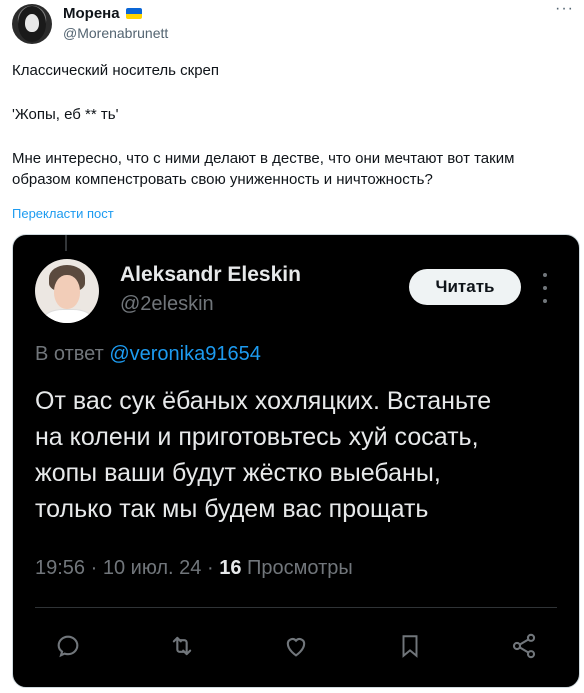  Describe the element at coordinates (32, 24) in the screenshot. I see `author-avatar` at that location.